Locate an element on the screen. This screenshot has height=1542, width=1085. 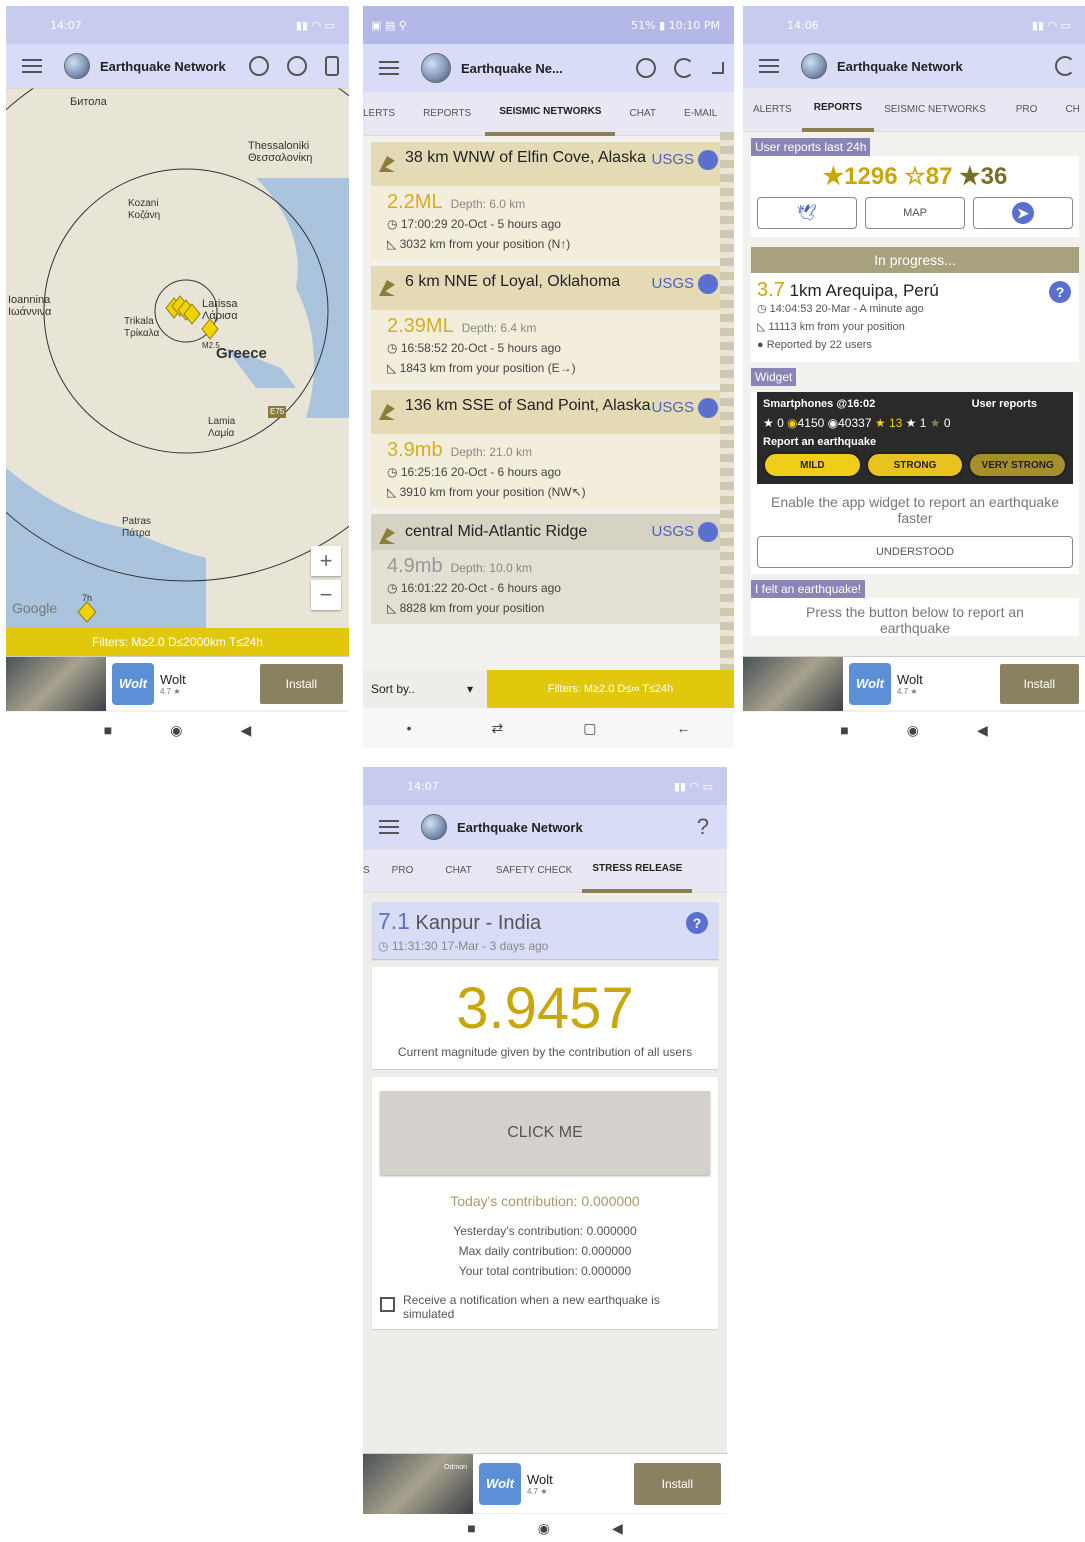
recents-nav-icon: ▢ is located at coordinates (589, 728).